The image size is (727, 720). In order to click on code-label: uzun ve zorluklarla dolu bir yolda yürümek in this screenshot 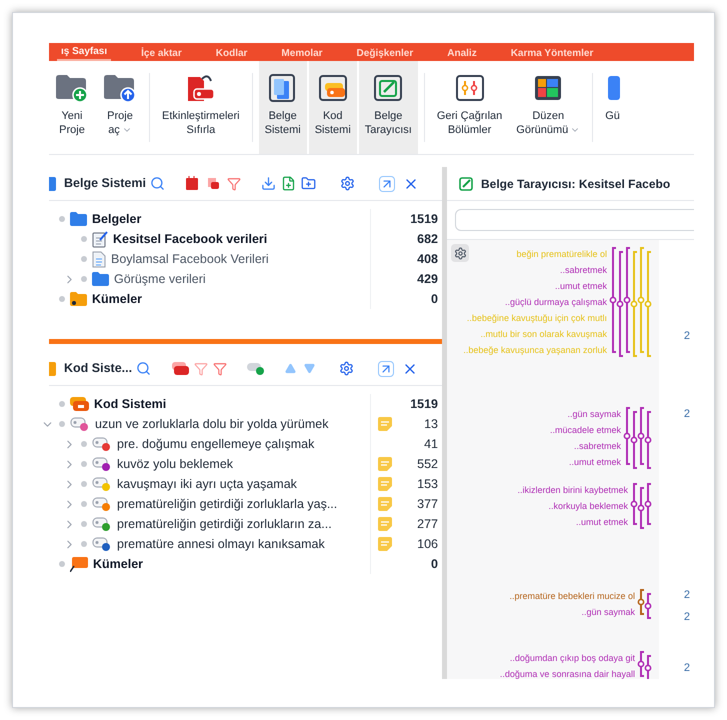, I will do `click(211, 424)`.